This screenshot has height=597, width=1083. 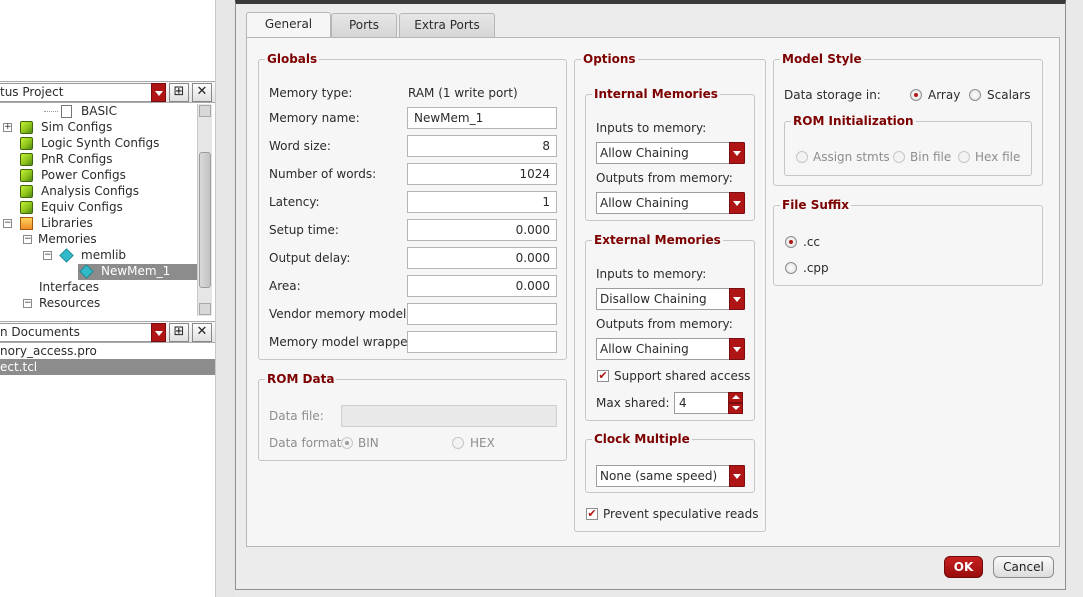 I want to click on latency-field: 1, so click(x=482, y=202).